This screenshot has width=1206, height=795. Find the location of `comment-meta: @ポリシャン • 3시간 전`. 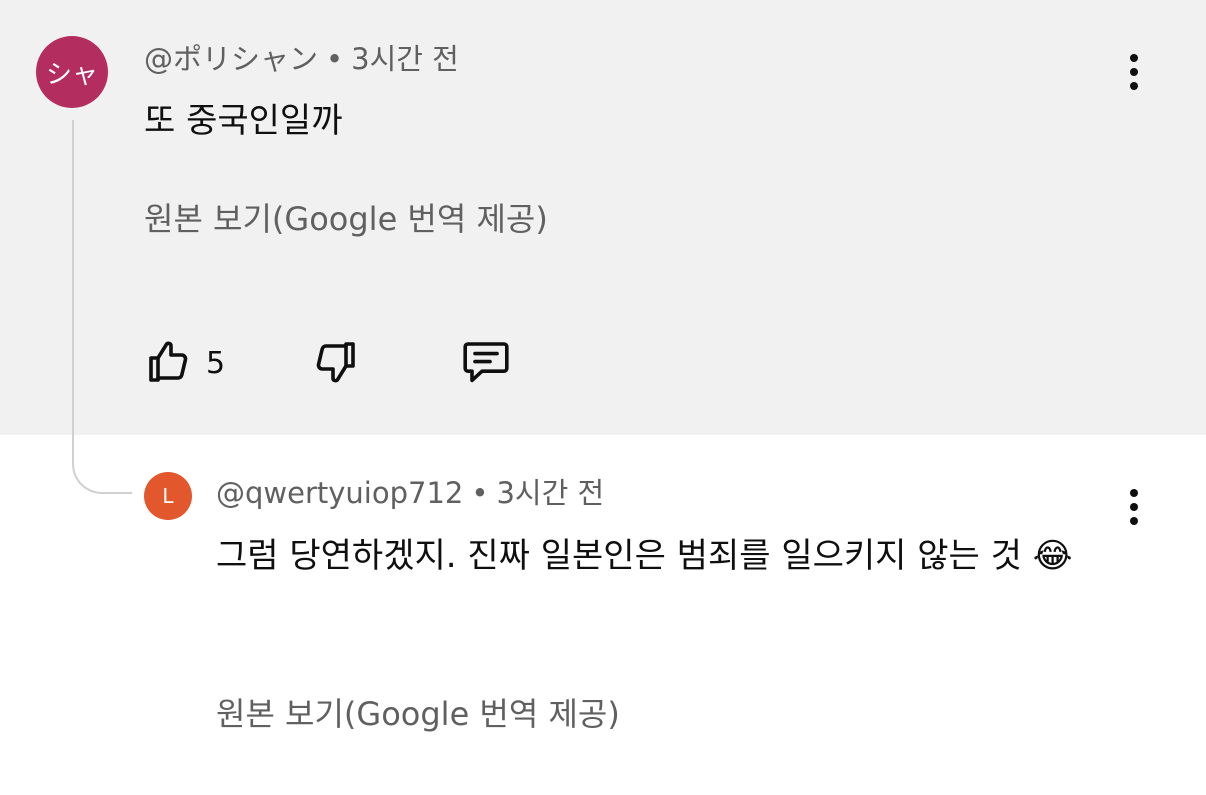

comment-meta: @ポリシャン • 3시간 전 is located at coordinates (301, 59).